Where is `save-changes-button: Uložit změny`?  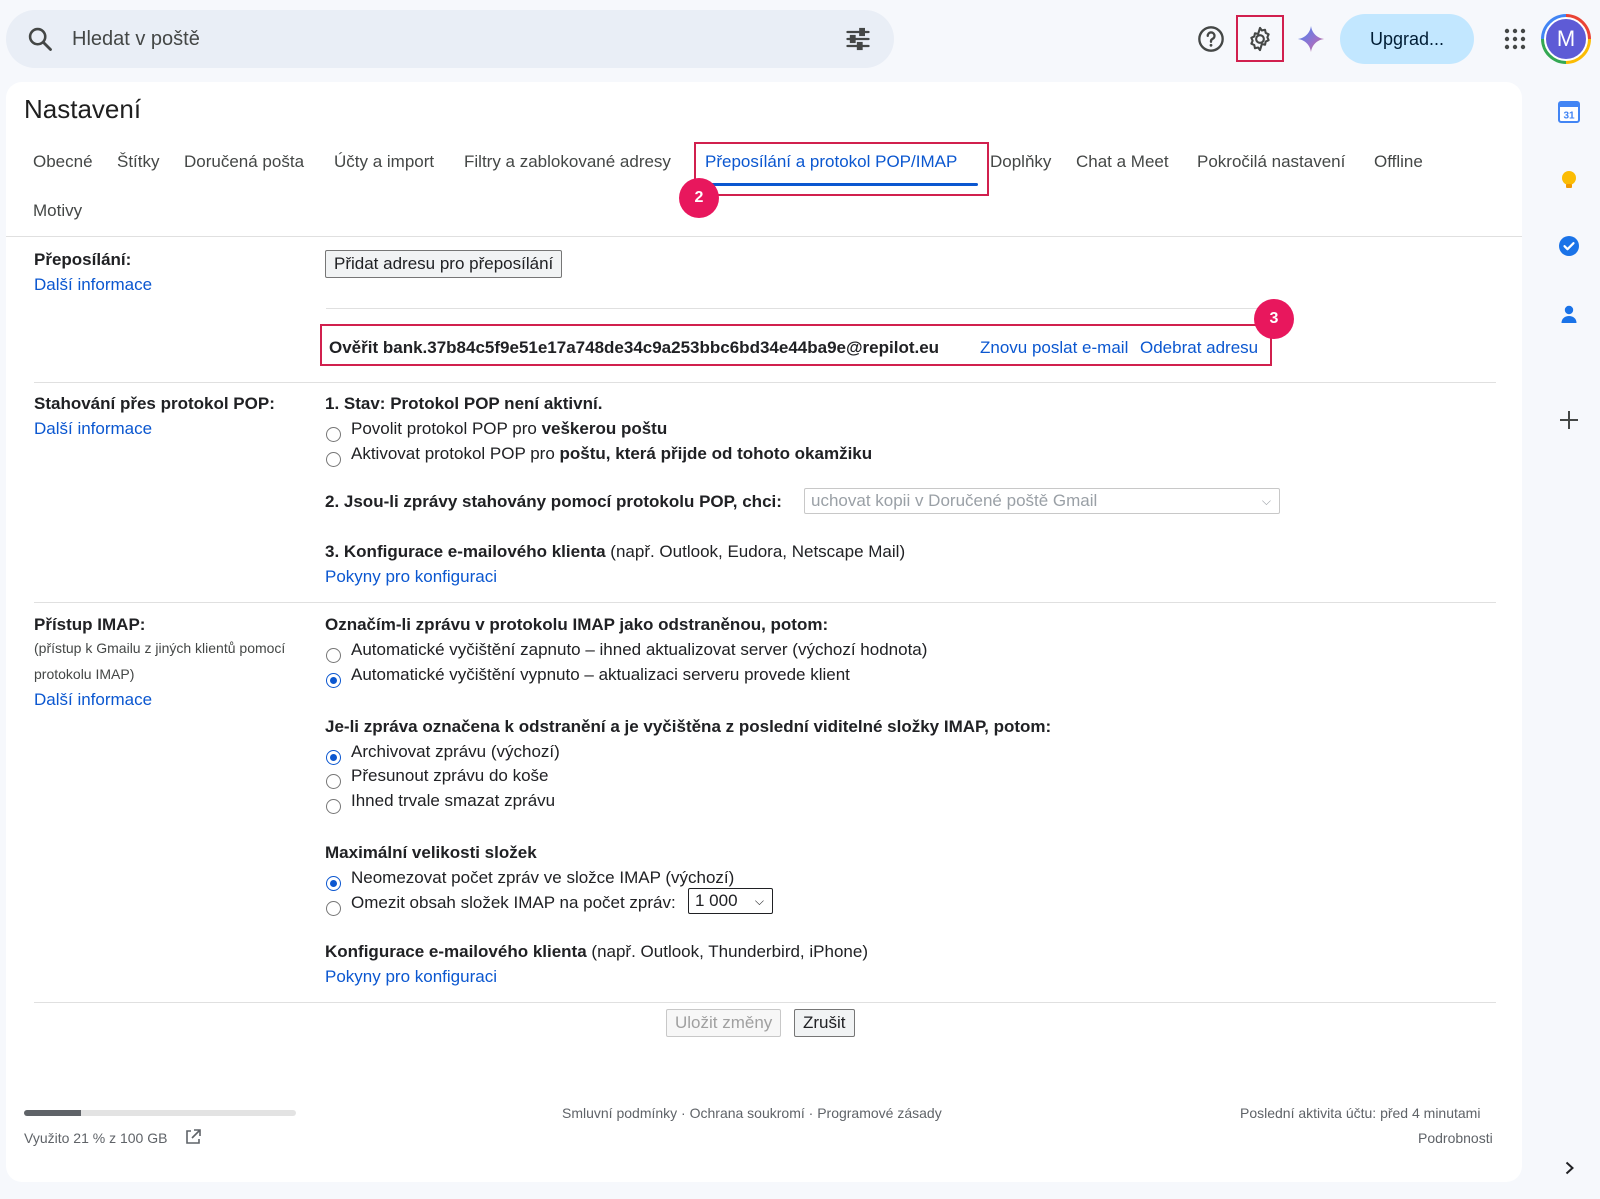
save-changes-button: Uložit změny is located at coordinates (724, 1023).